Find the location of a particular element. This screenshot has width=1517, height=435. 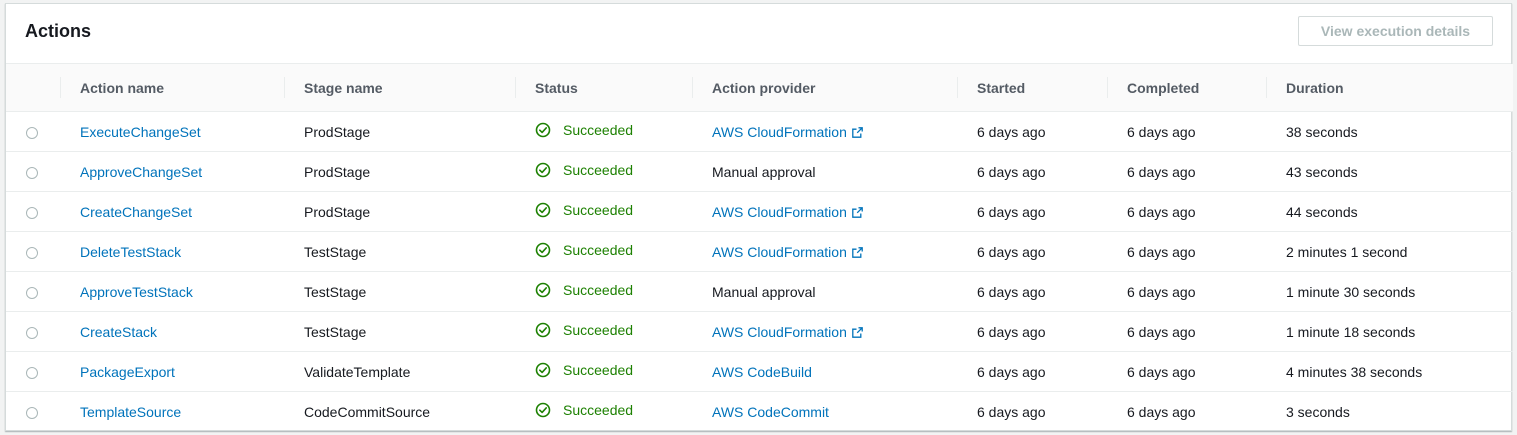

action-provider-cell: AWS CodeCommit is located at coordinates (824, 412).